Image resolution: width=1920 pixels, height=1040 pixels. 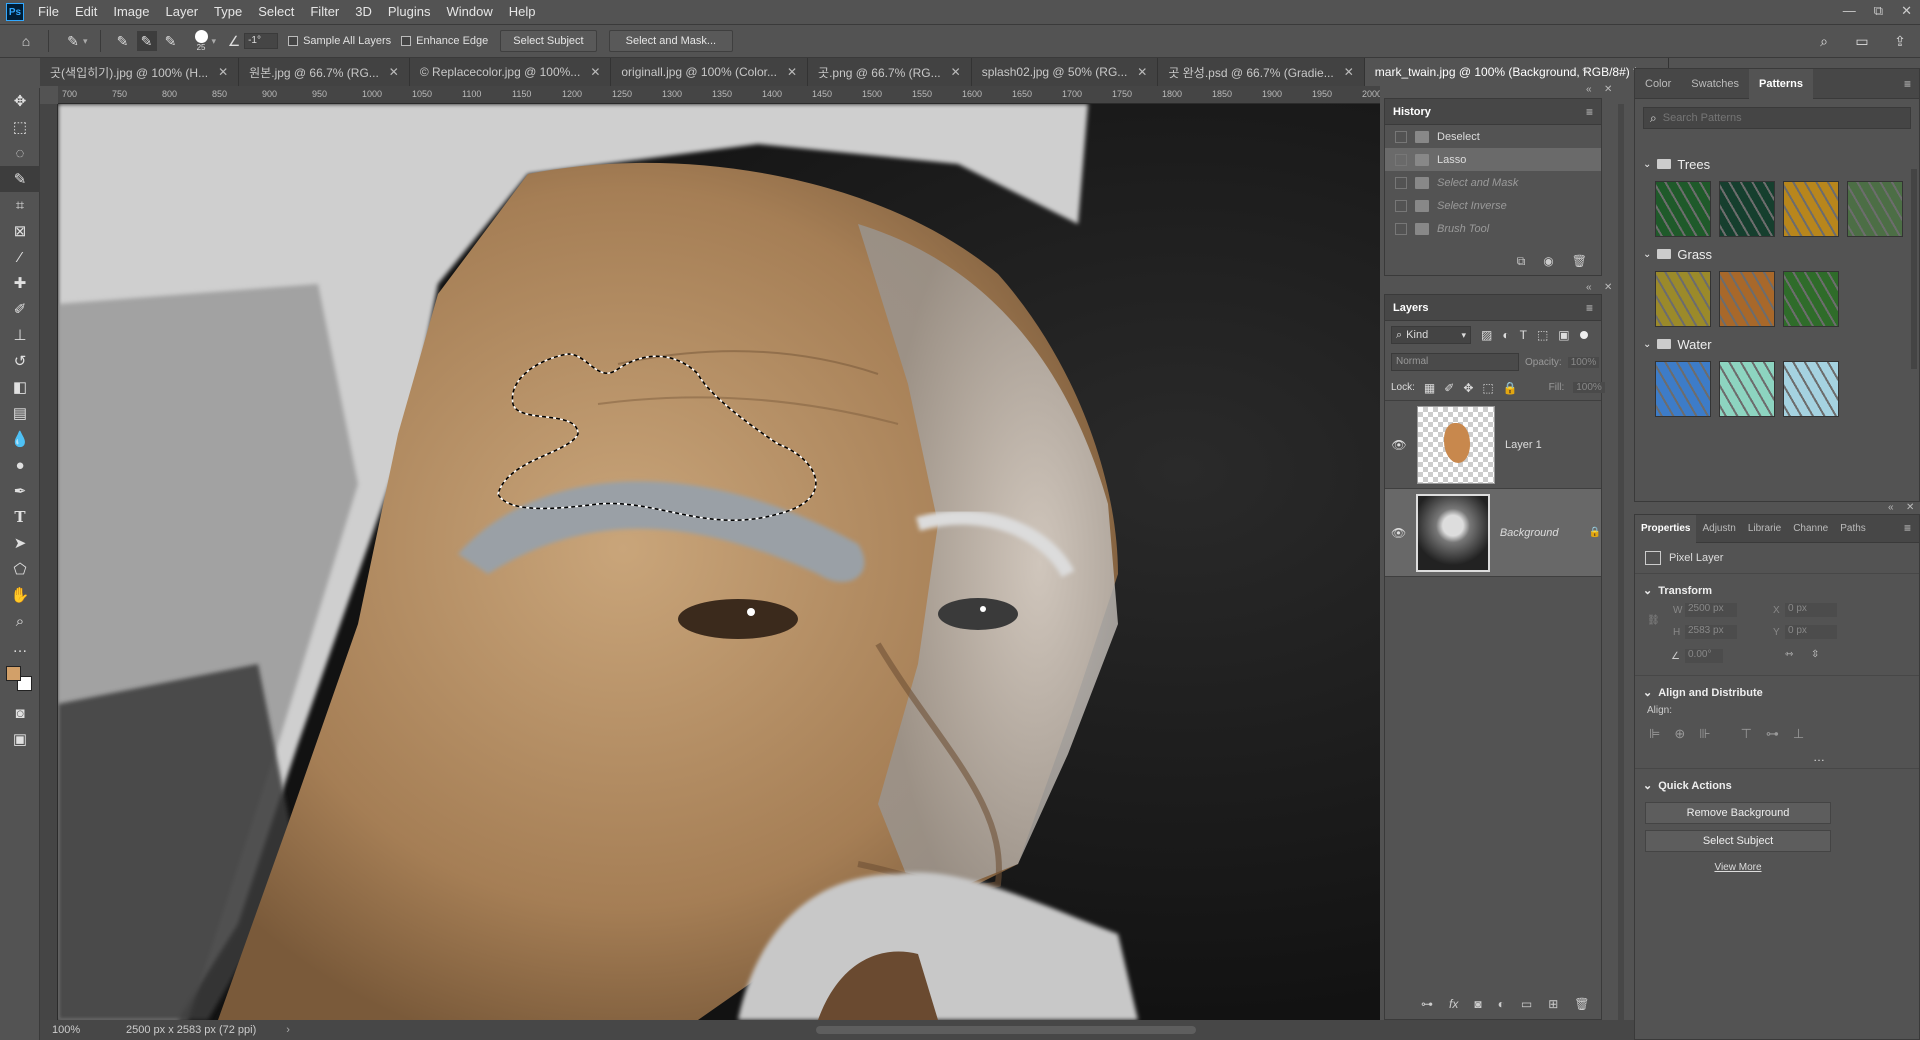 I want to click on menu-file: File, so click(x=48, y=12).